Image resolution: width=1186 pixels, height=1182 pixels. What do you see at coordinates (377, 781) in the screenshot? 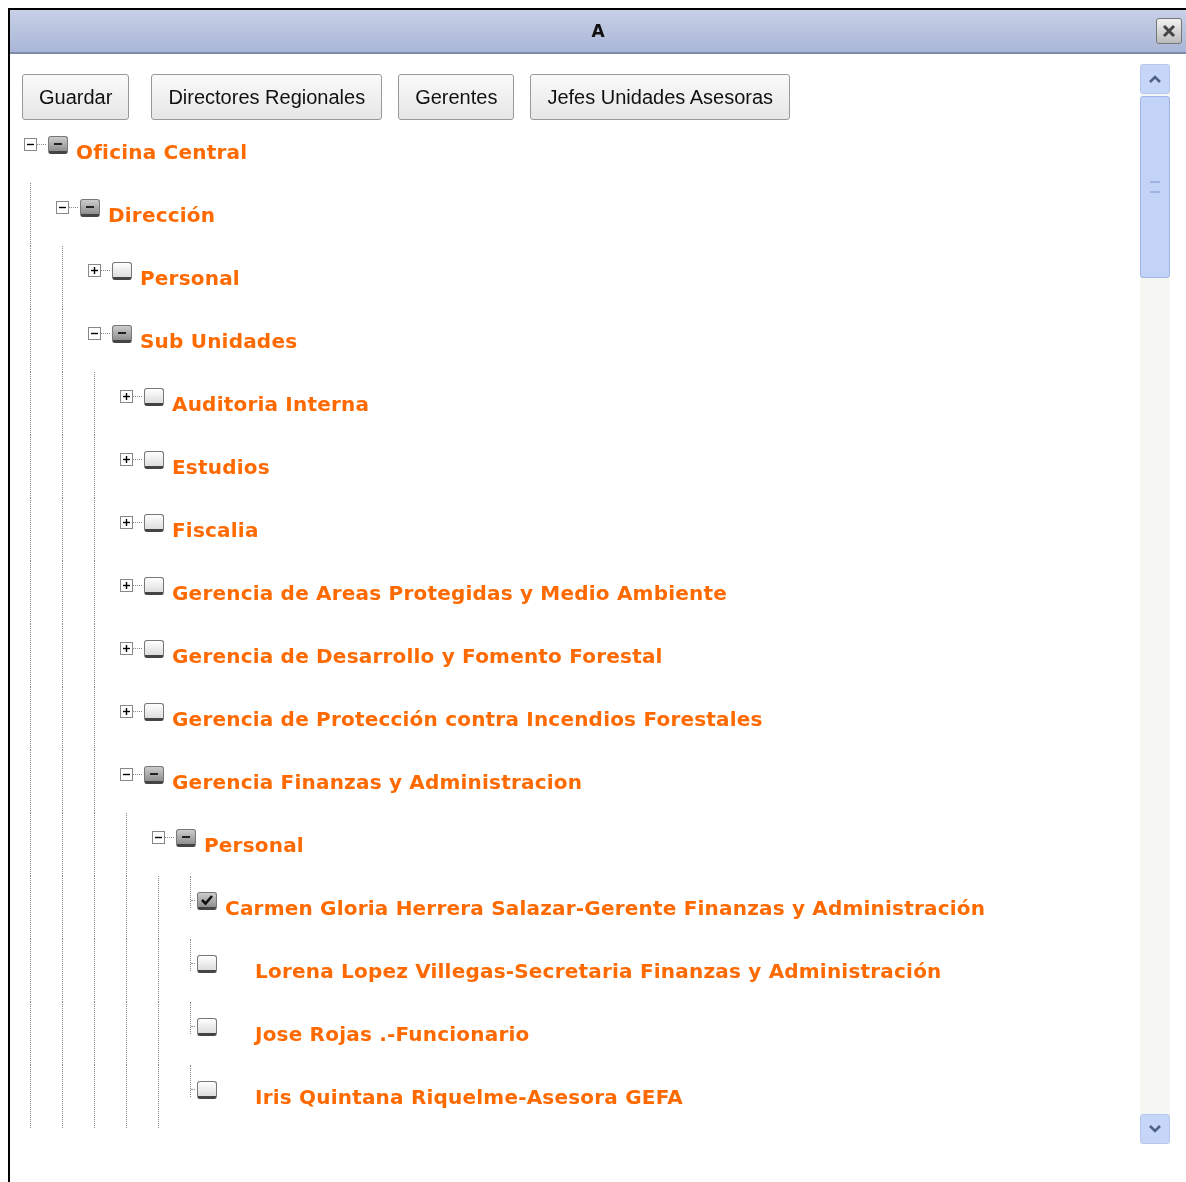
I see `tree-item: Gerencia Finanzas y Administracion` at bounding box center [377, 781].